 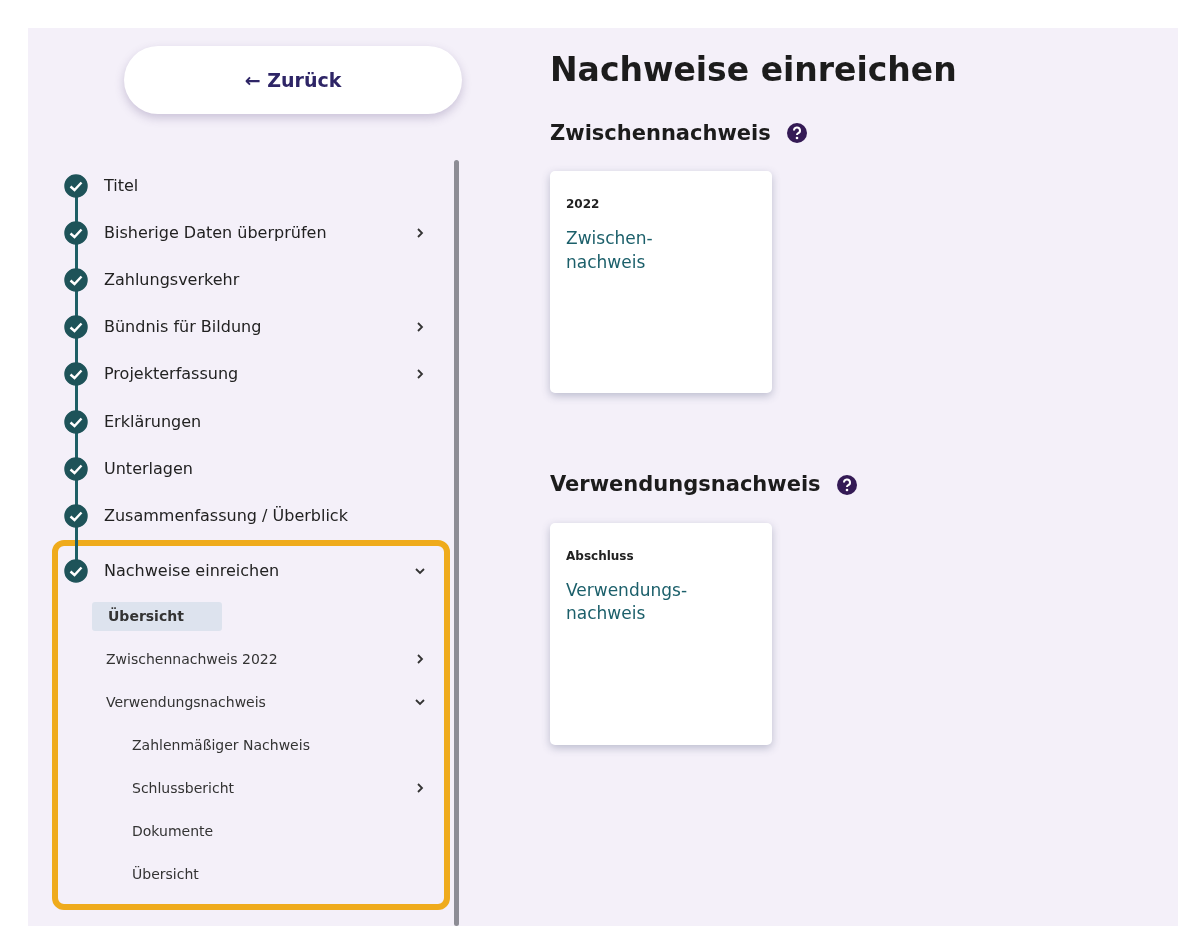 I want to click on nav-step: Bündnis für Bildung, so click(x=183, y=327).